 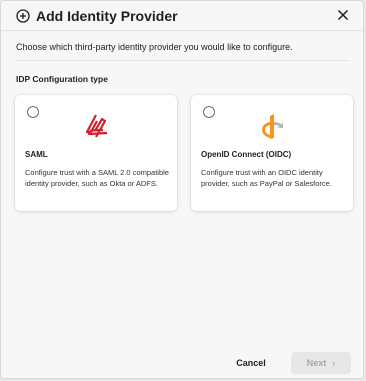 I want to click on chevron-right-icon: ›, so click(x=334, y=363).